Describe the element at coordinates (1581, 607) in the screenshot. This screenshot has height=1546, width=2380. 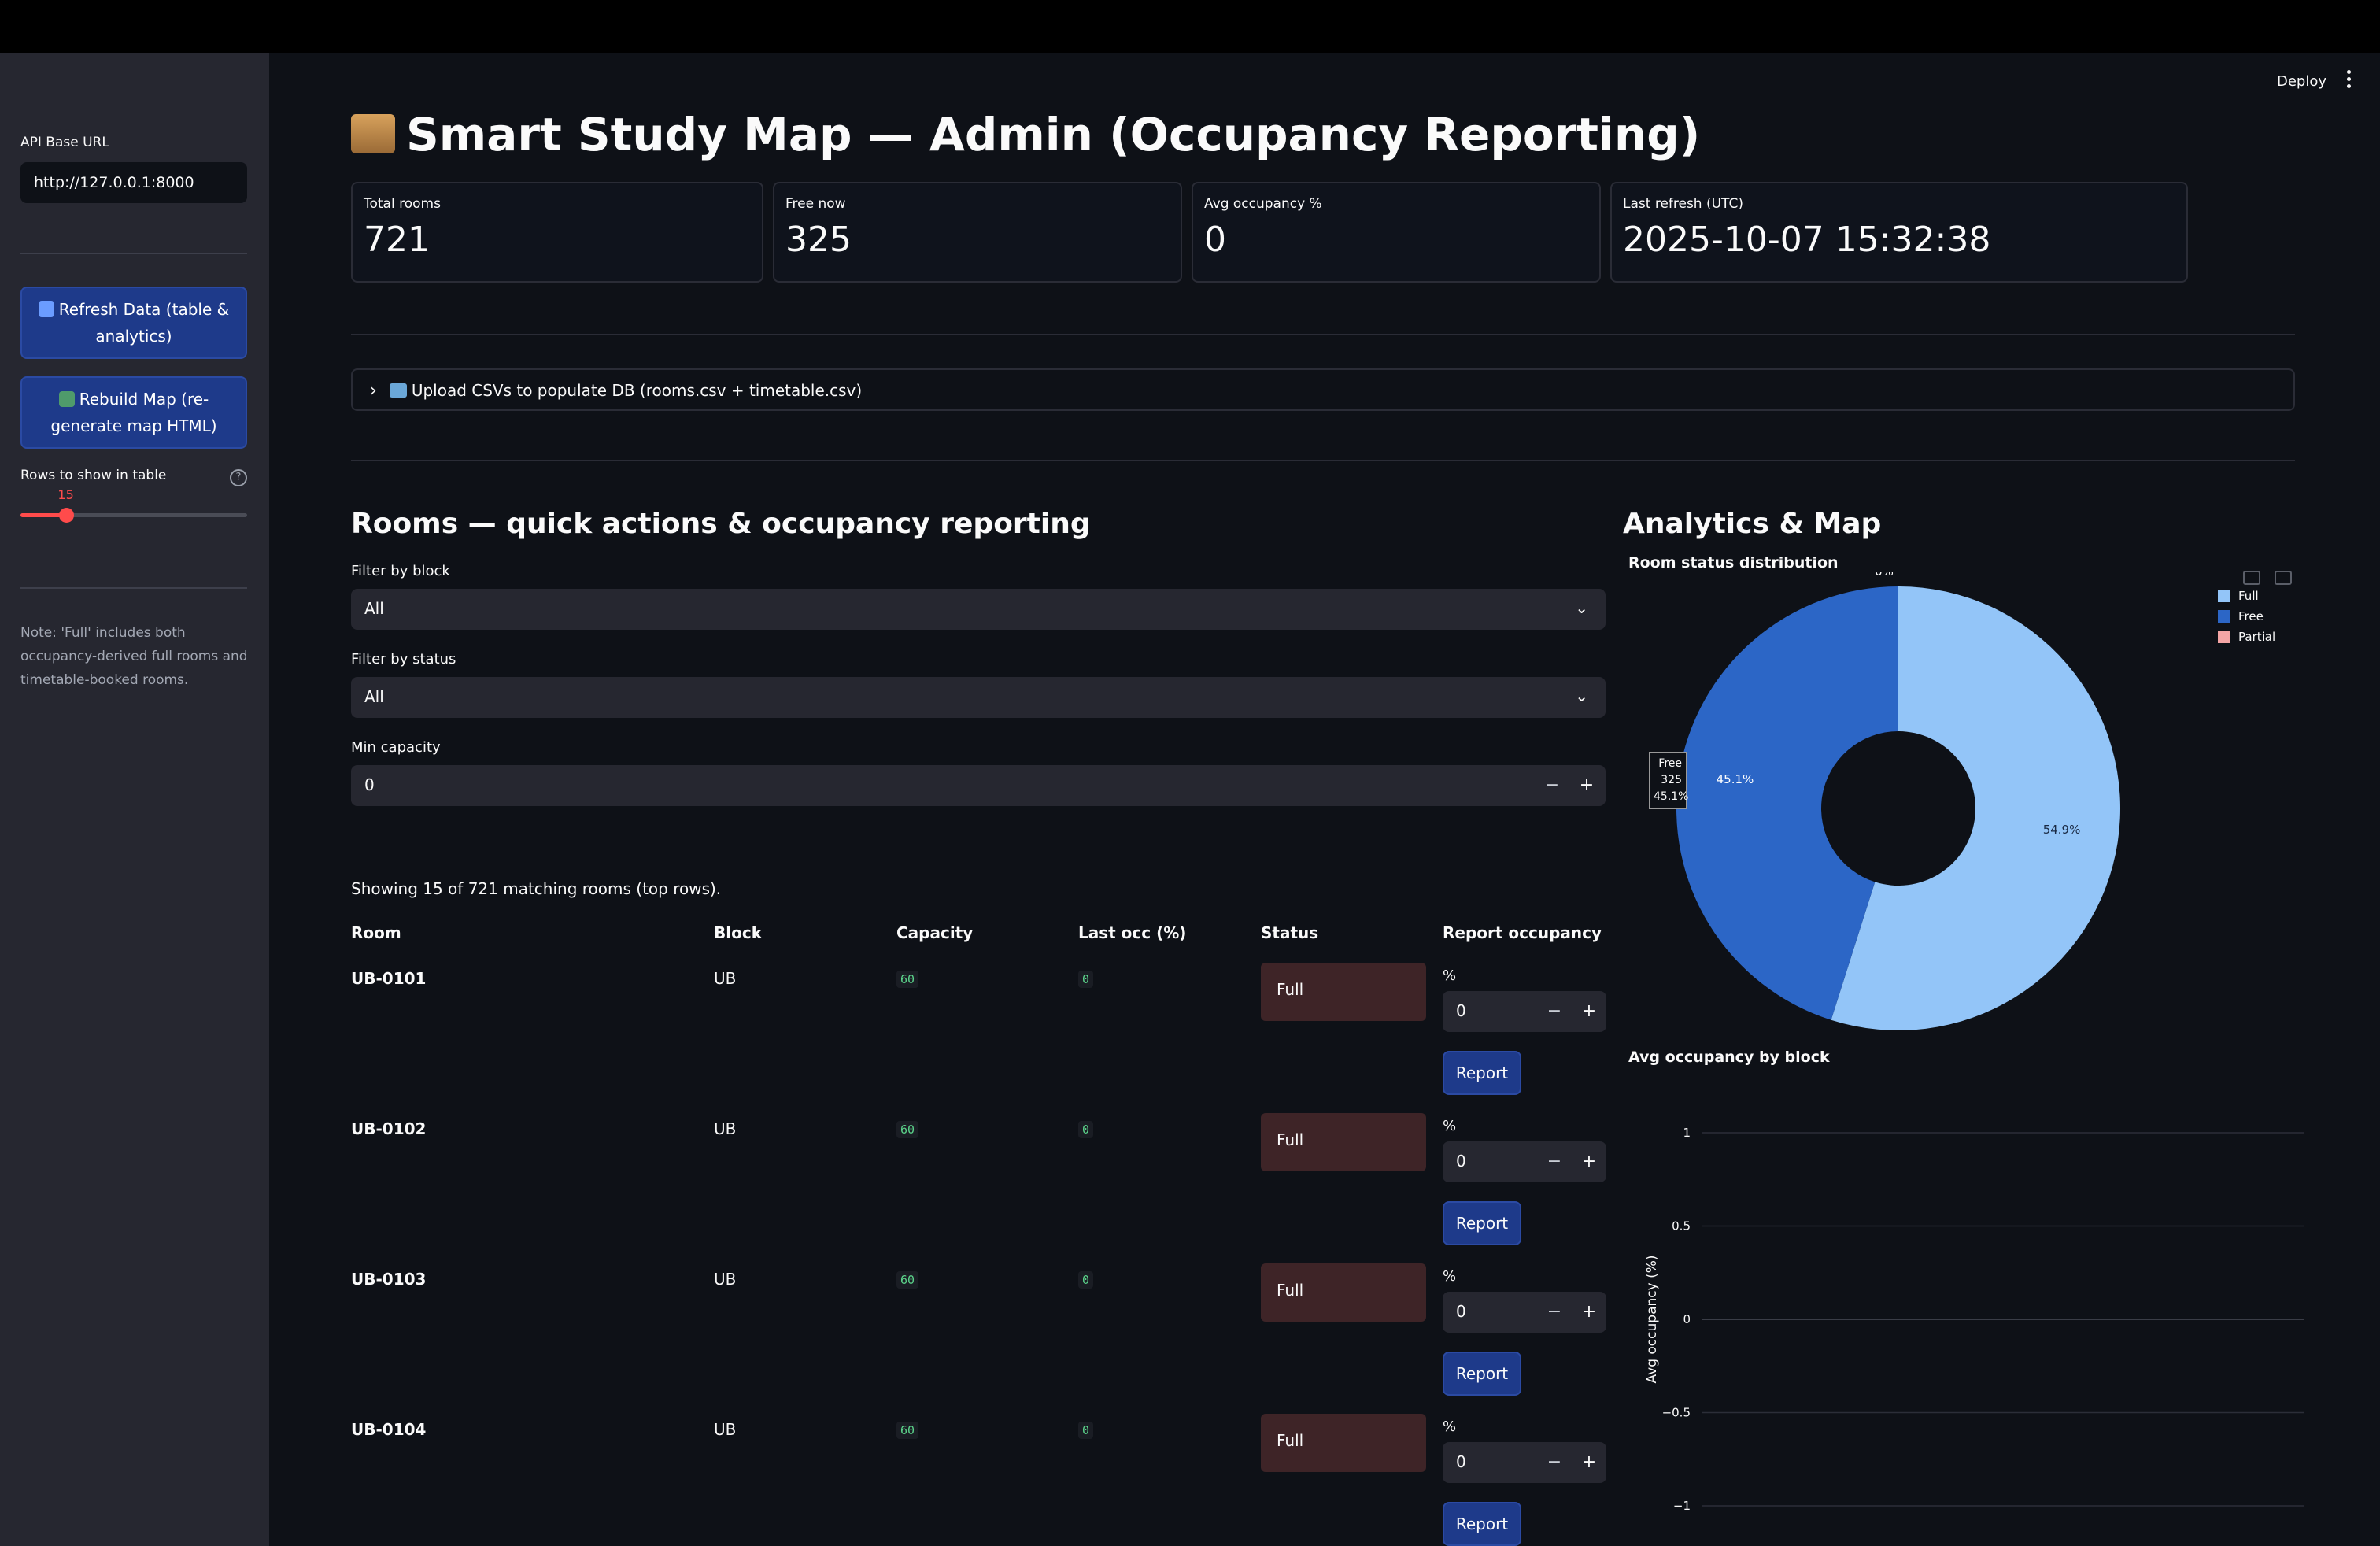
I see `chevron-down-icon: ⌄` at that location.